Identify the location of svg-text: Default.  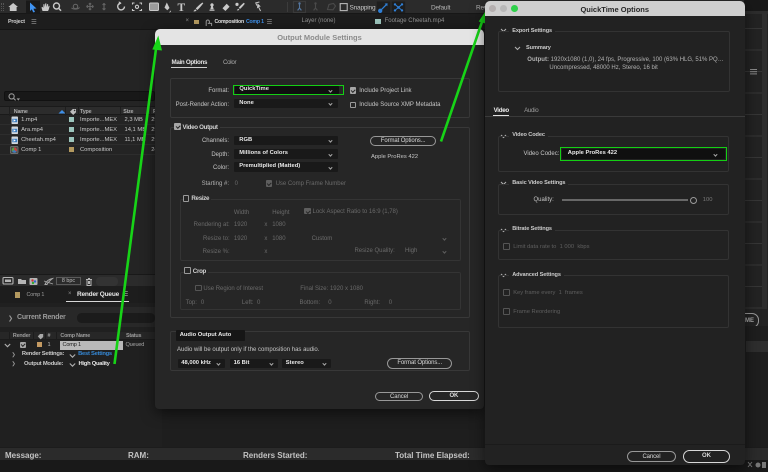
(441, 8).